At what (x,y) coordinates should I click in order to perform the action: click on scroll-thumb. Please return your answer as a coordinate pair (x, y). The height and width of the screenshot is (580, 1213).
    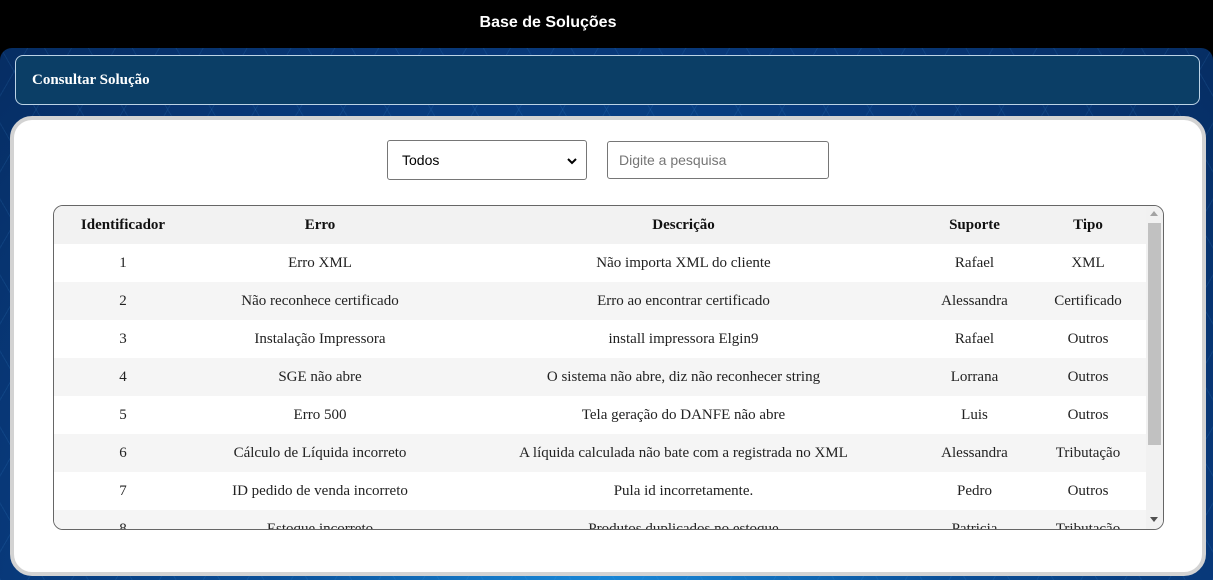
    Looking at the image, I should click on (1154, 334).